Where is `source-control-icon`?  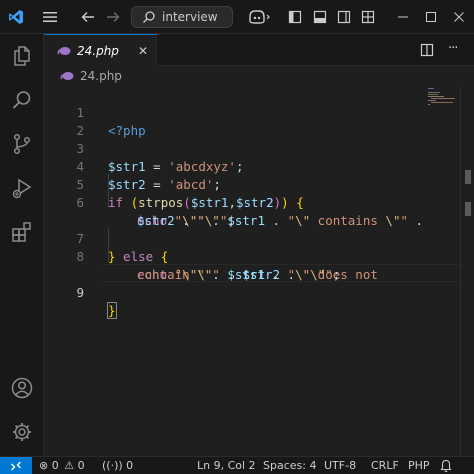
source-control-icon is located at coordinates (22, 144).